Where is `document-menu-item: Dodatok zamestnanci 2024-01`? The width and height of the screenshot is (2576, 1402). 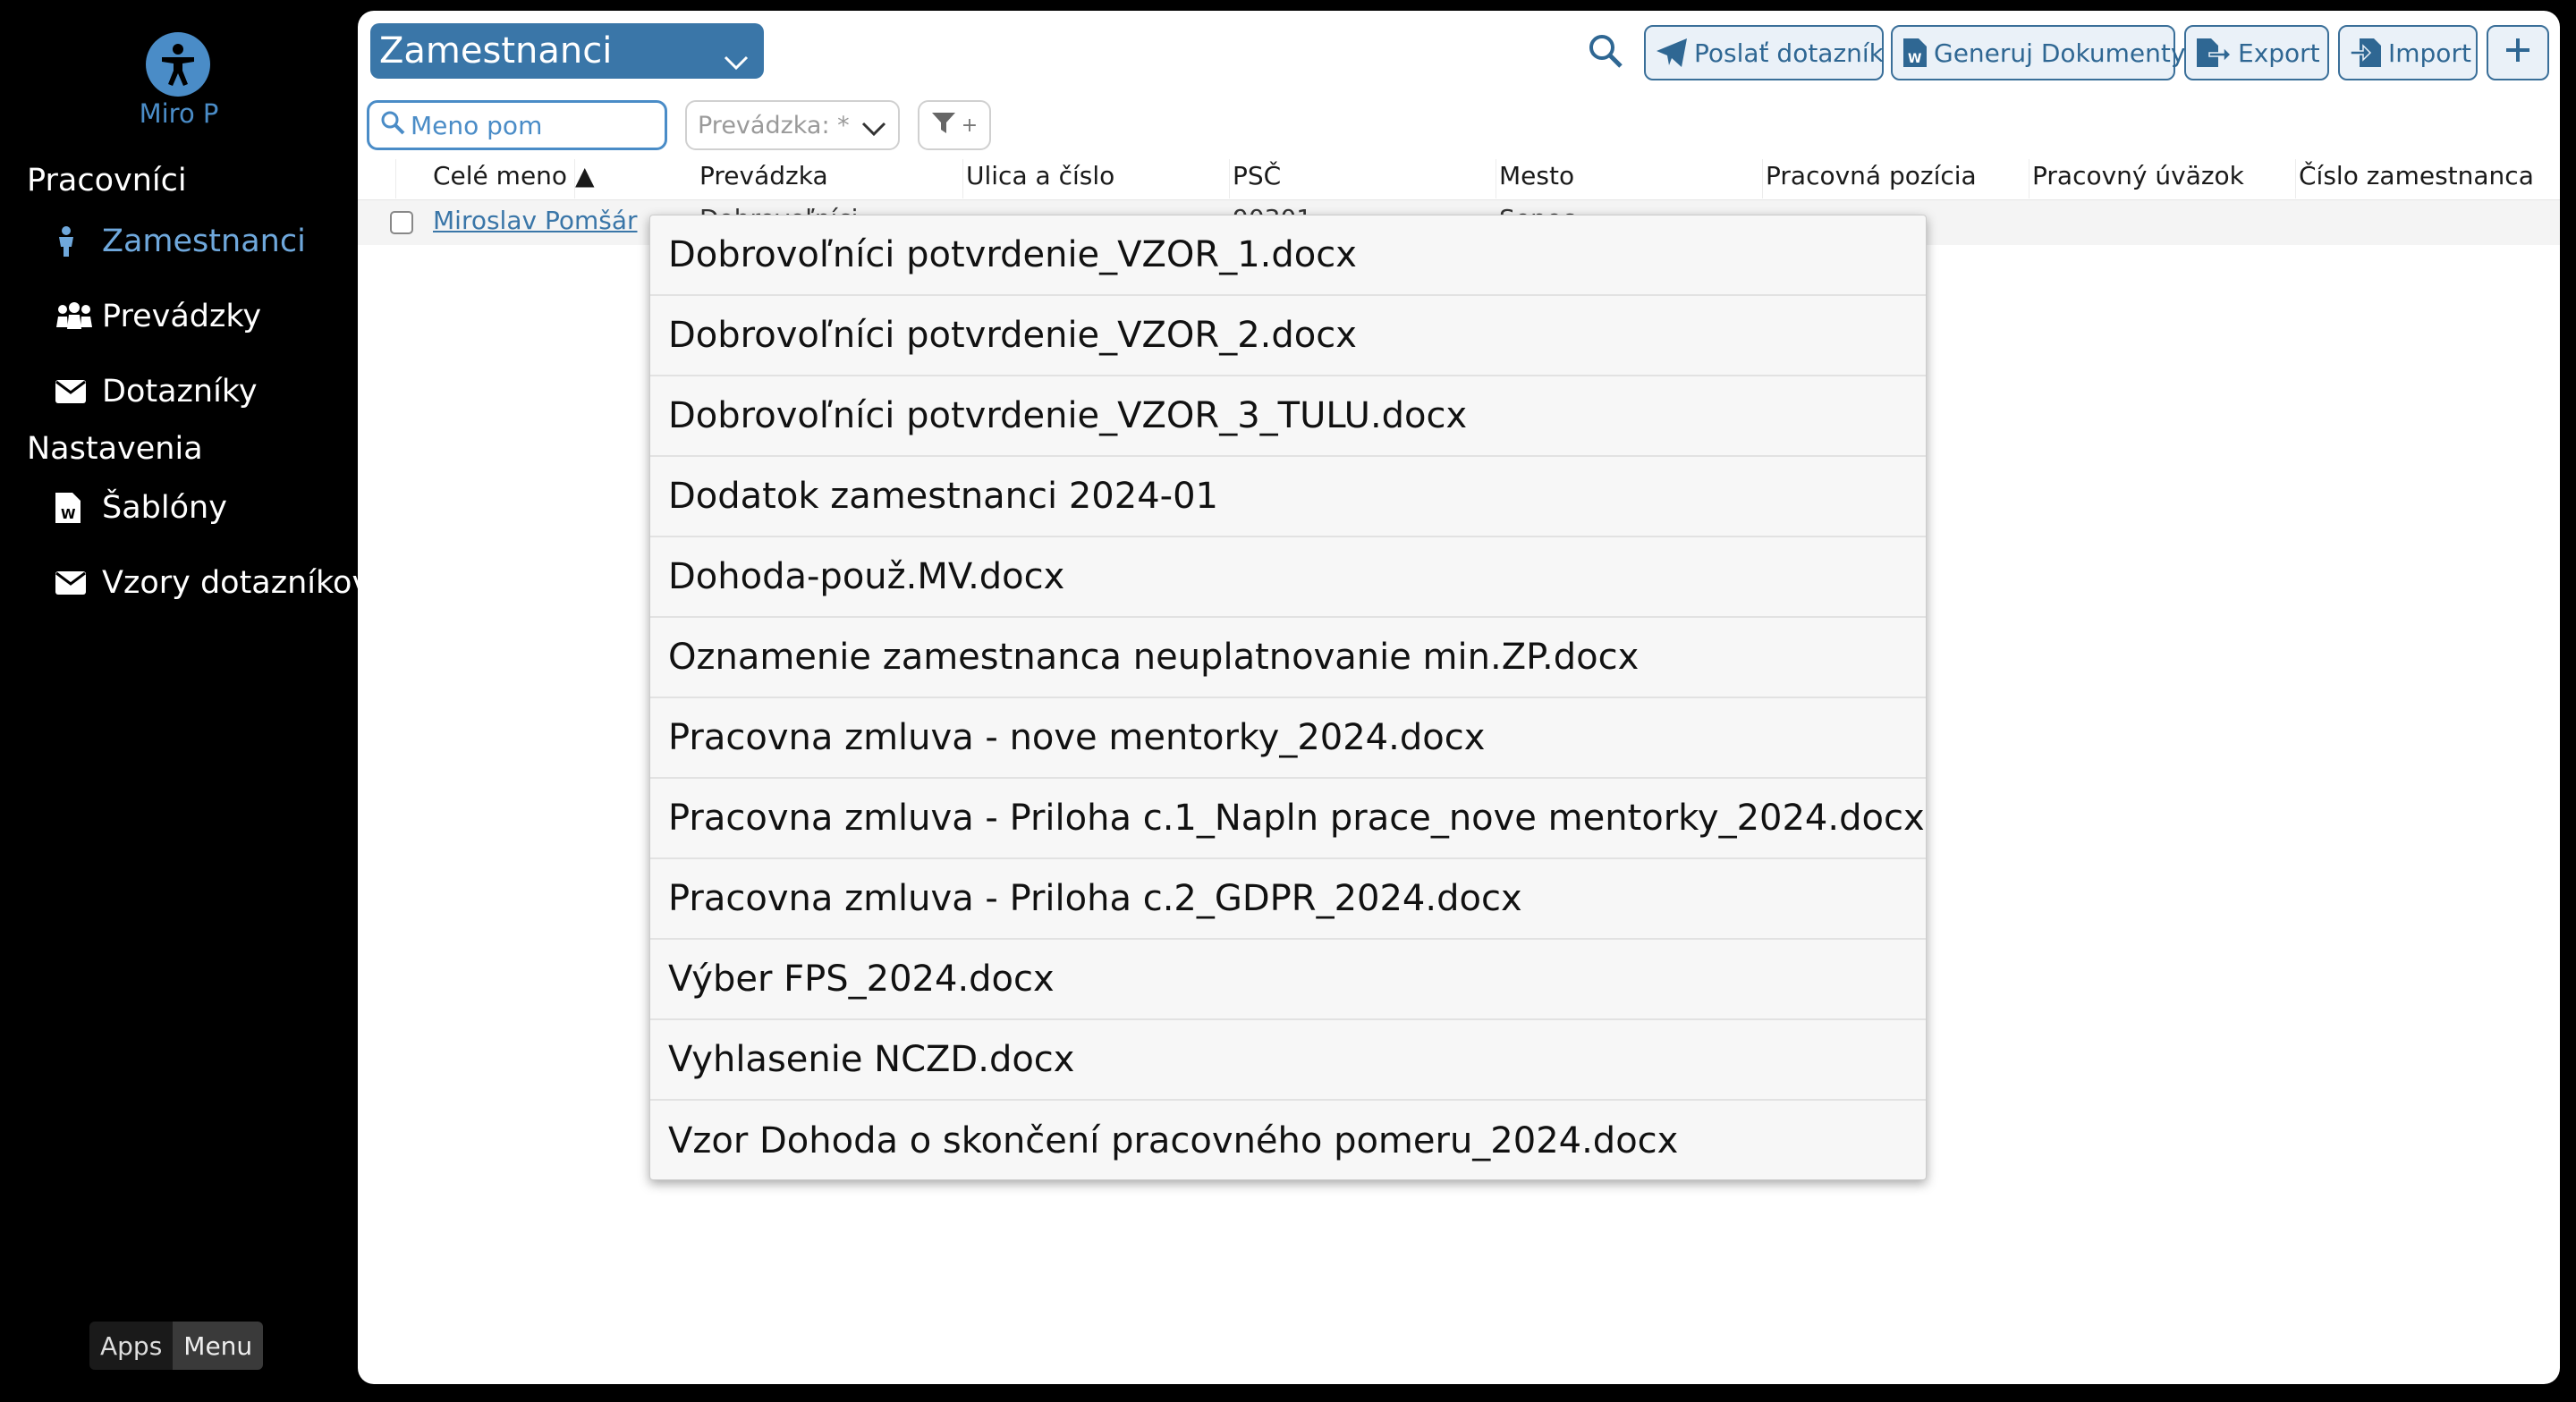
document-menu-item: Dodatok zamestnanci 2024-01 is located at coordinates (1288, 497).